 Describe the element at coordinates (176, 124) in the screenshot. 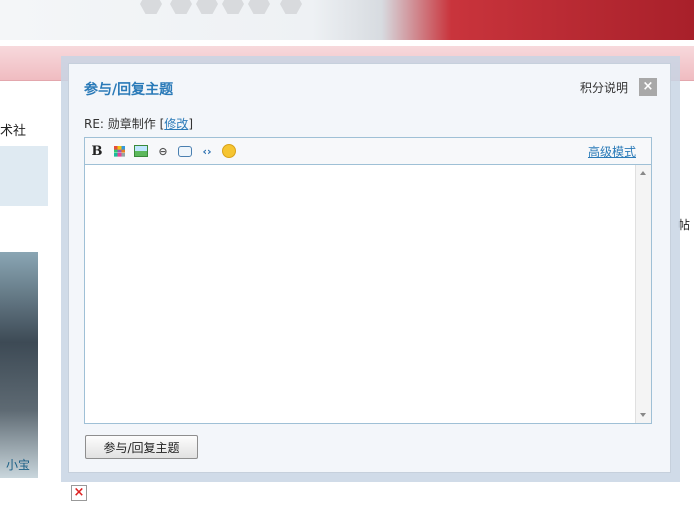

I see `edit-subject-link: 修改` at that location.